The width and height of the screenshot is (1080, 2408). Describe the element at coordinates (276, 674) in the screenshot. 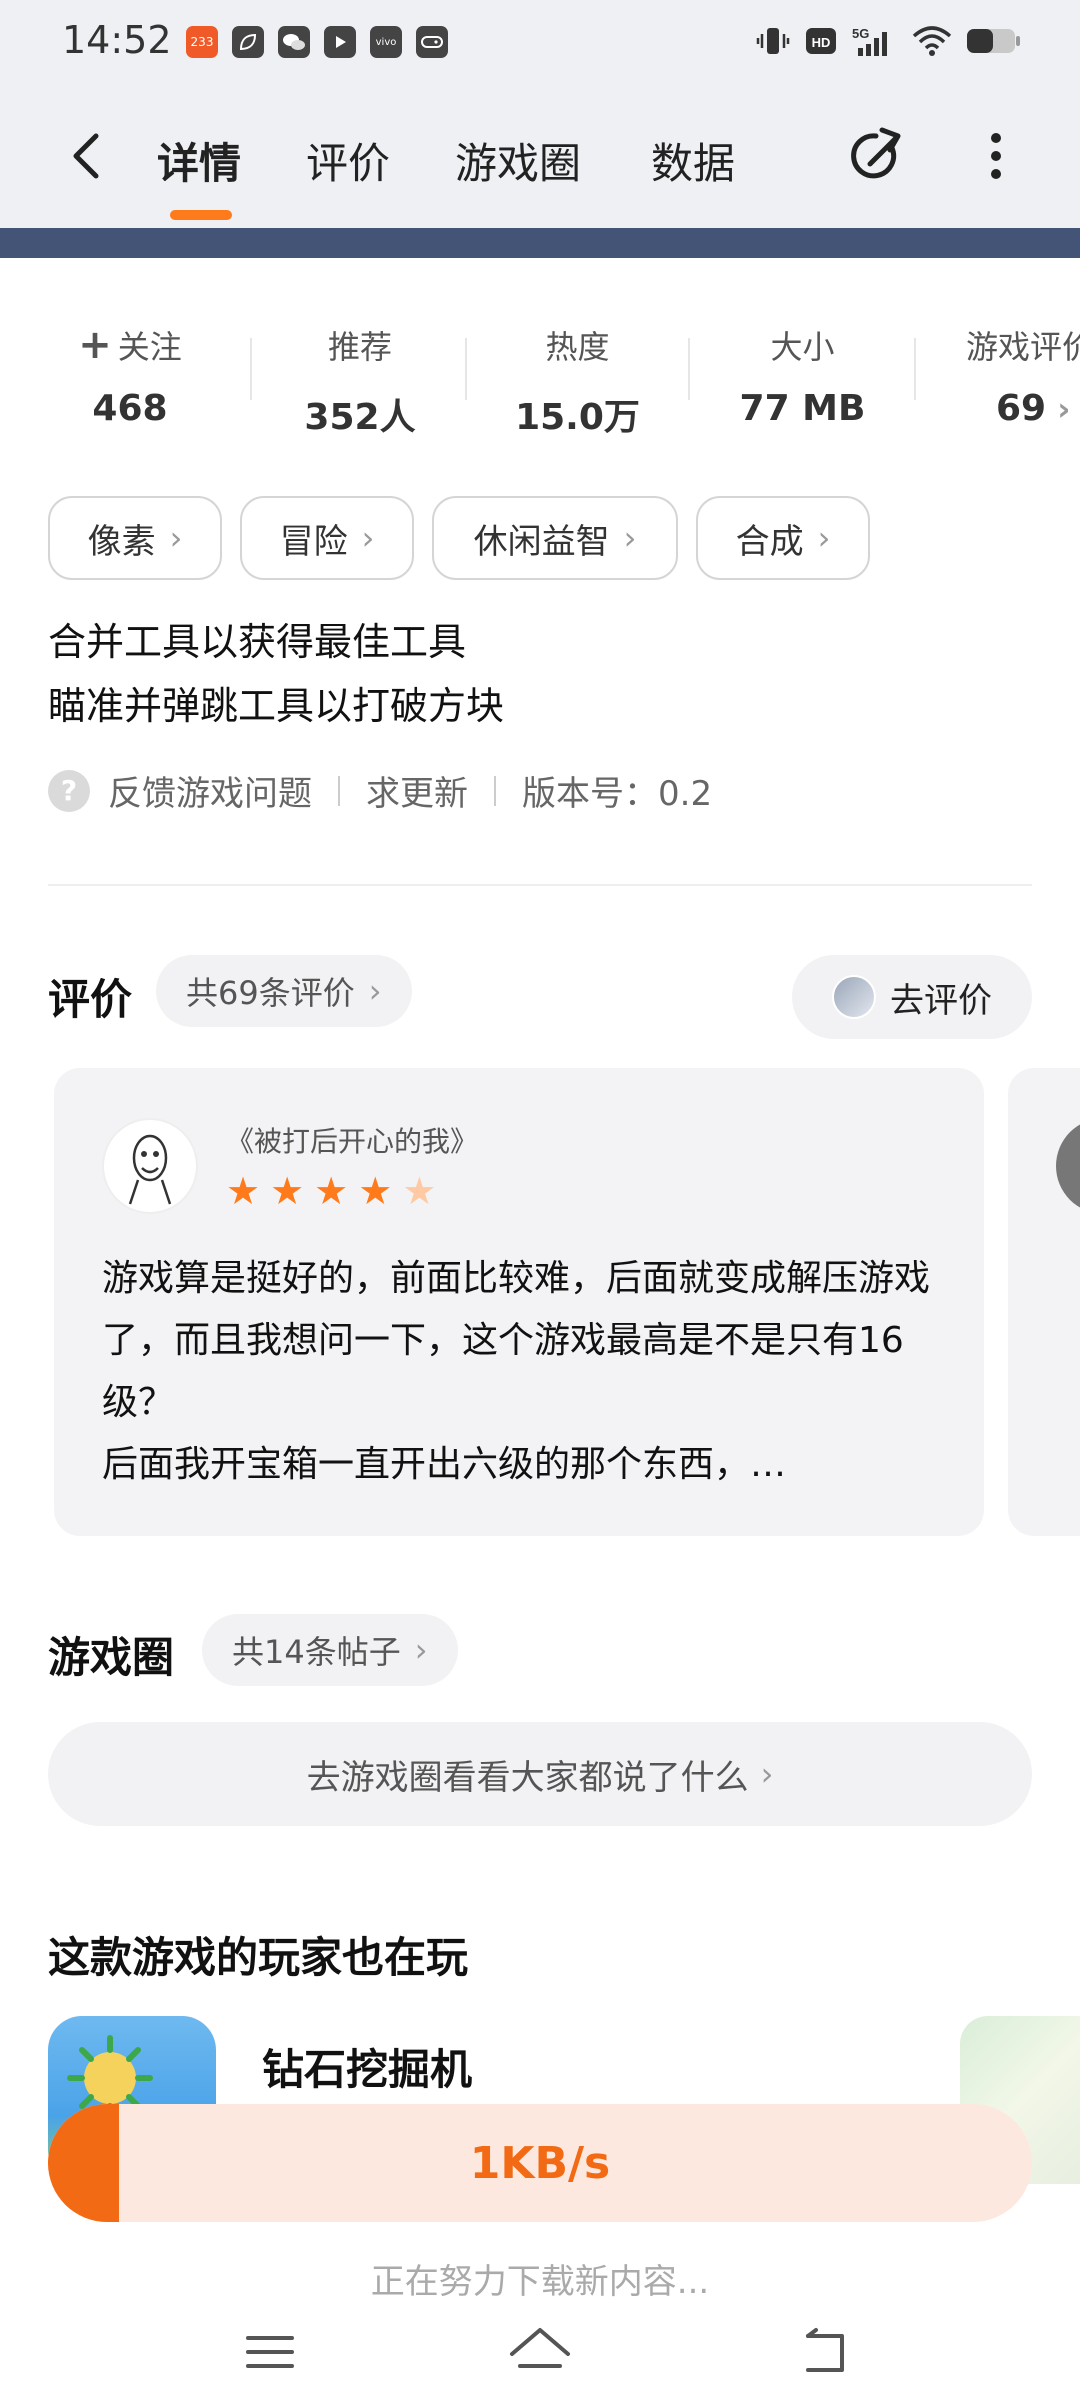

I see `game-description: 合并工具以获得最佳工具 瞄准并弹跳工具以打破方块` at that location.